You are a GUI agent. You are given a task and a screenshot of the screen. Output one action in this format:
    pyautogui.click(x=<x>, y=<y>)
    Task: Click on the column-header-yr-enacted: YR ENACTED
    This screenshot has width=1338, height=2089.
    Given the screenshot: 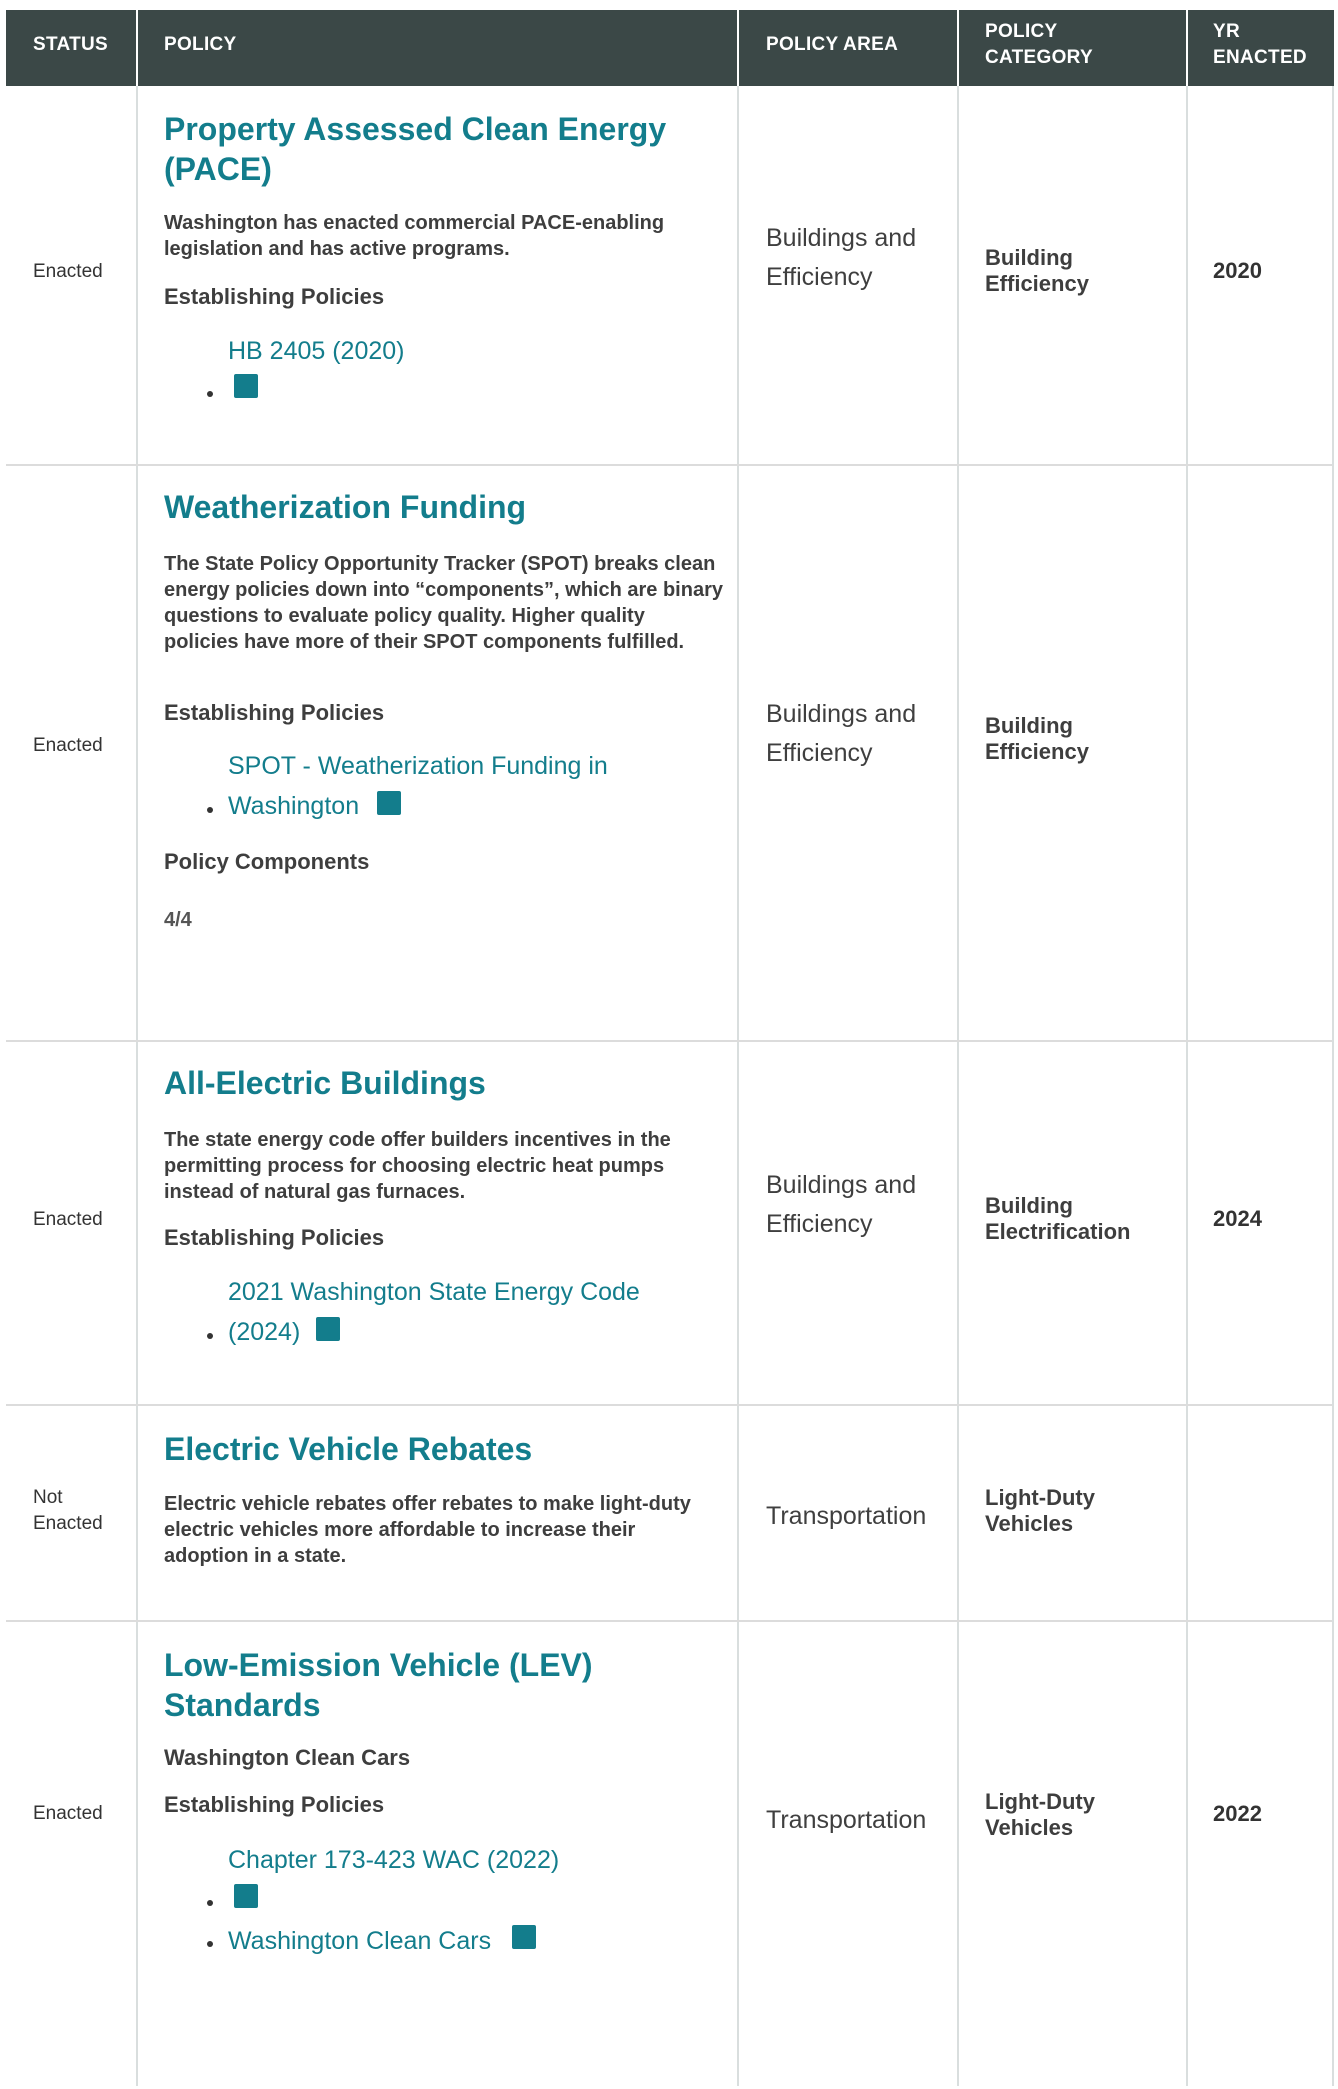 What is the action you would take?
    pyautogui.click(x=1268, y=45)
    